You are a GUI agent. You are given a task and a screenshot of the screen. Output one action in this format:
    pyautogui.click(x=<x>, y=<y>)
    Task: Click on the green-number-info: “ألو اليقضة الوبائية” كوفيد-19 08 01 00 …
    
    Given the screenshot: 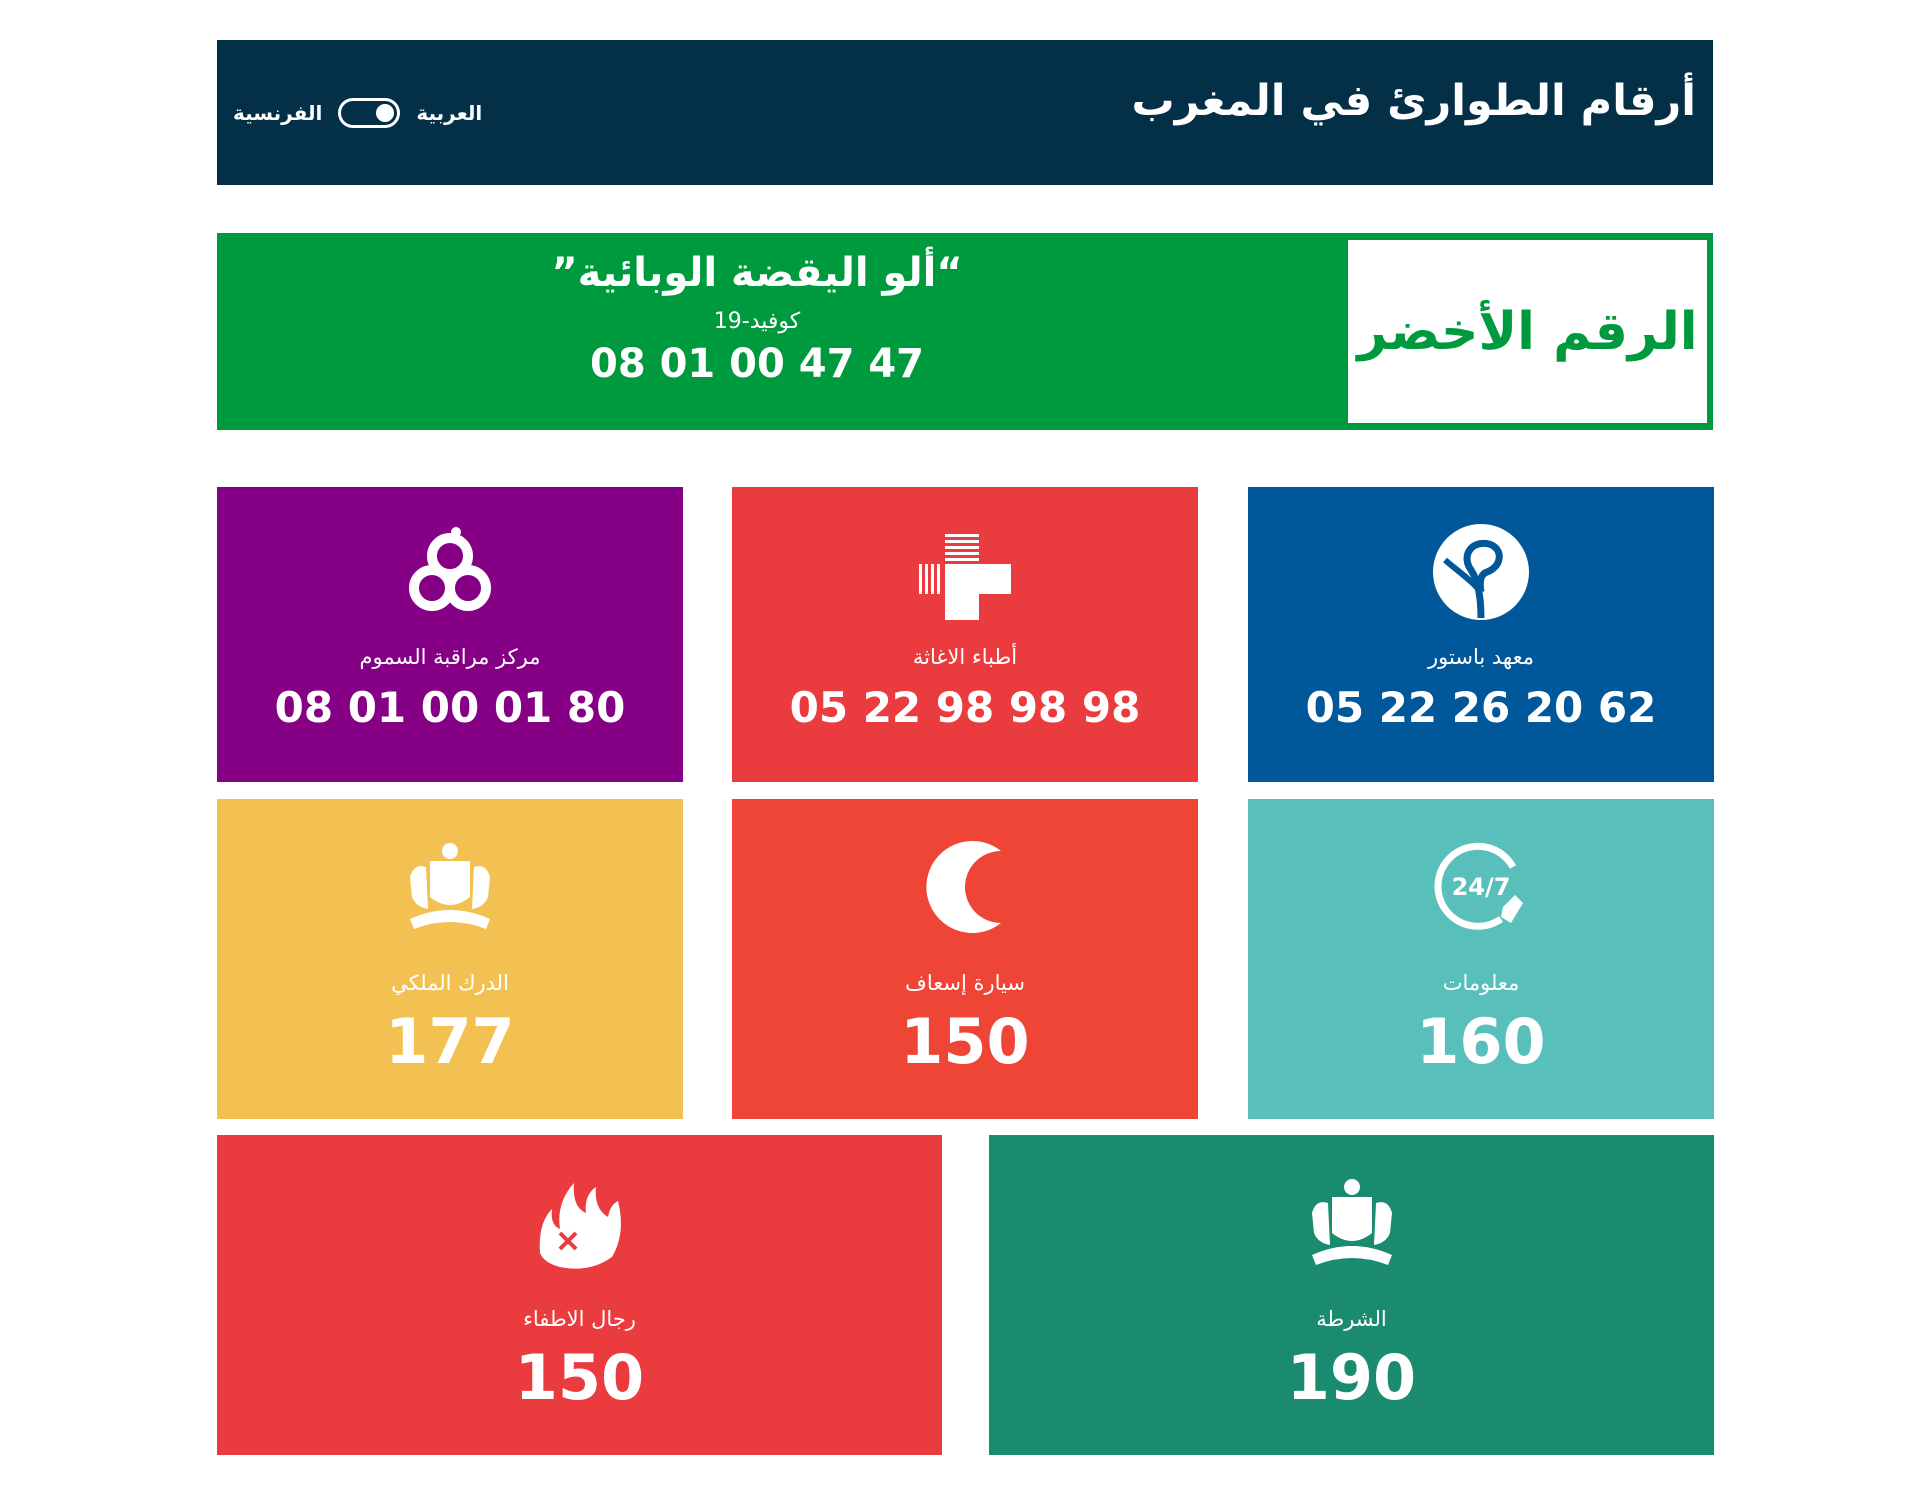 What is the action you would take?
    pyautogui.click(x=757, y=317)
    